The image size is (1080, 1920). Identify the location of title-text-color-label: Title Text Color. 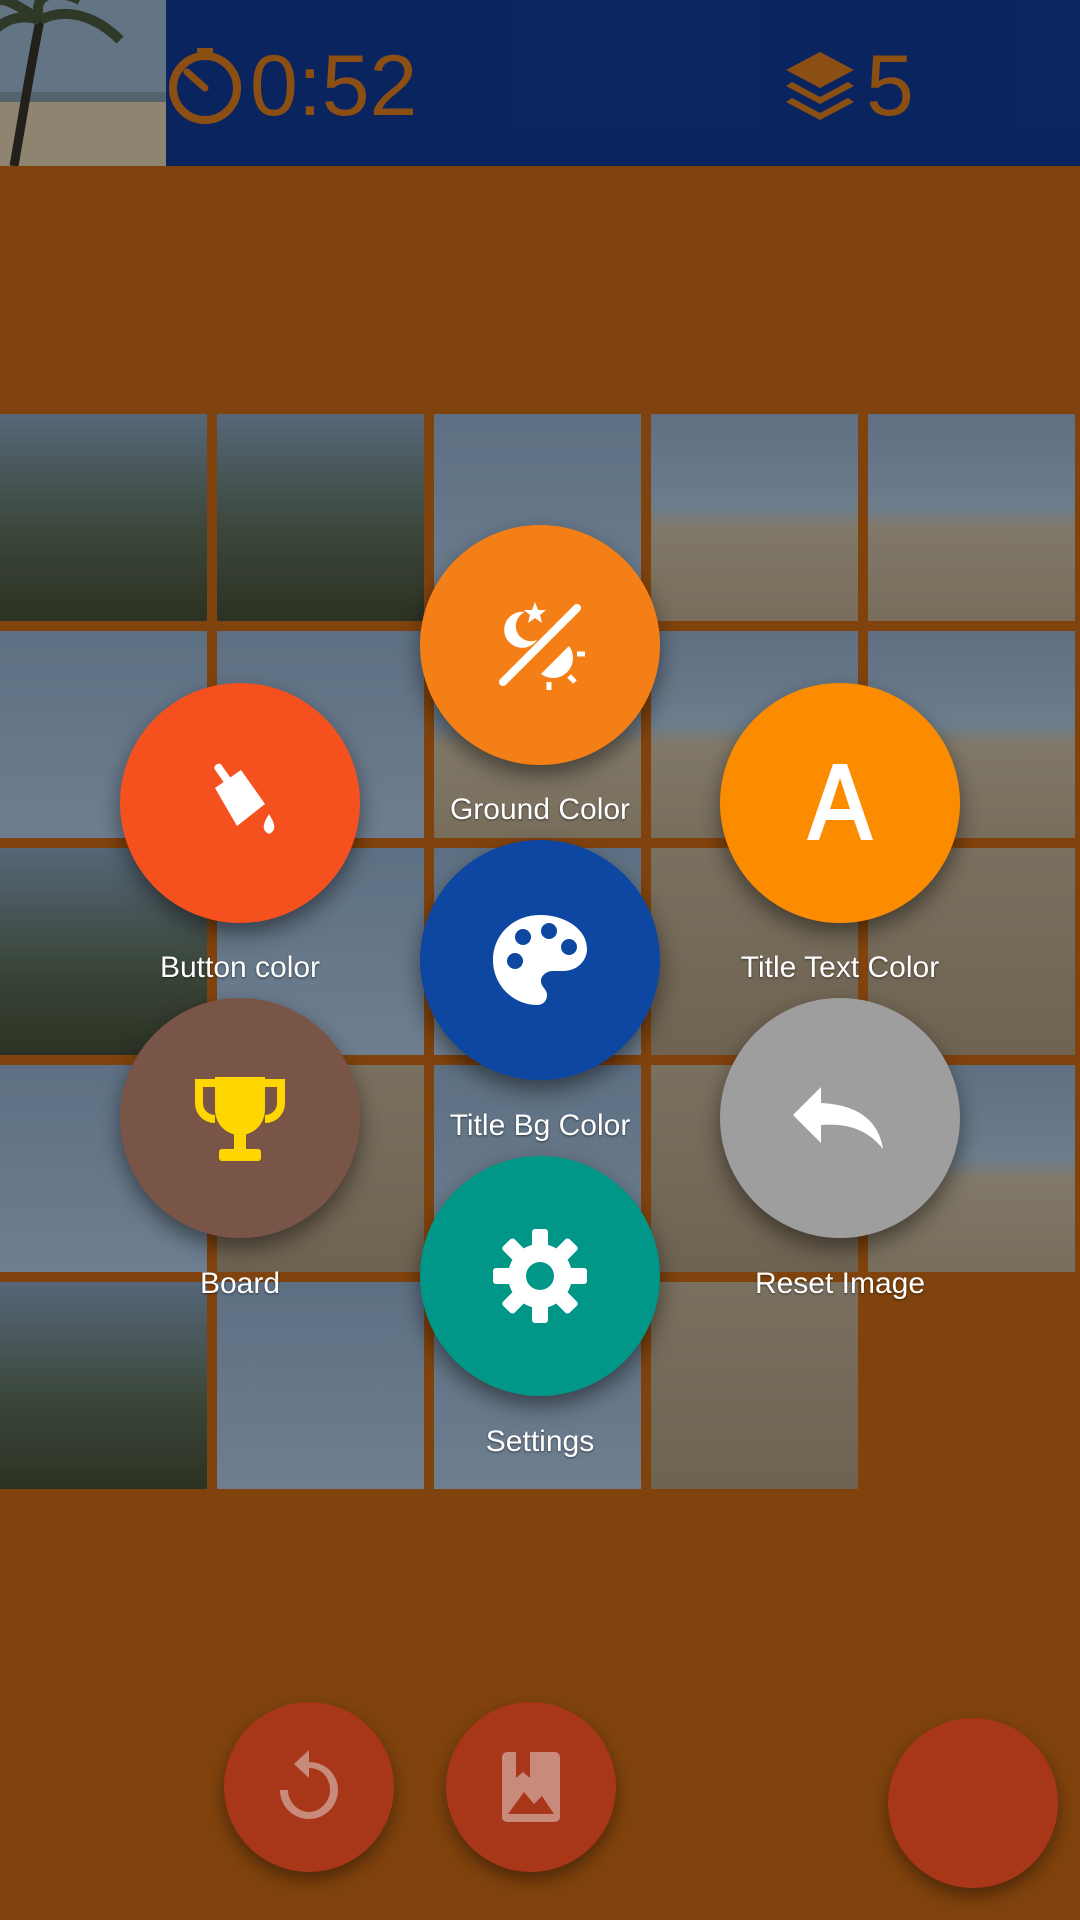
(840, 967).